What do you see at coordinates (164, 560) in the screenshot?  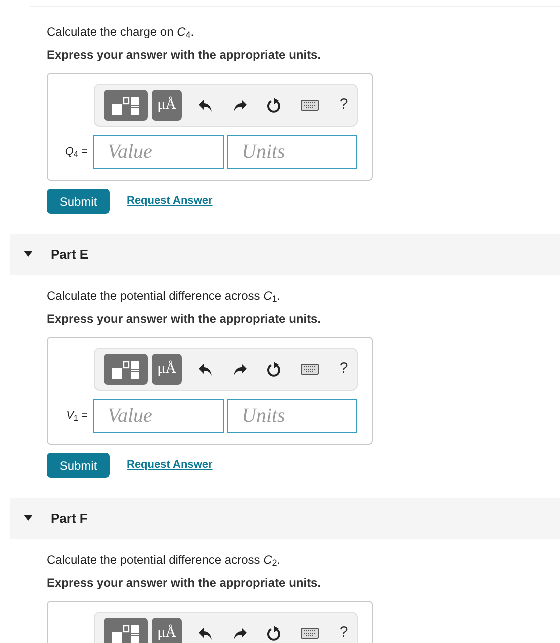 I see `question-text: Calculate the potential difference across C$_{2}$.` at bounding box center [164, 560].